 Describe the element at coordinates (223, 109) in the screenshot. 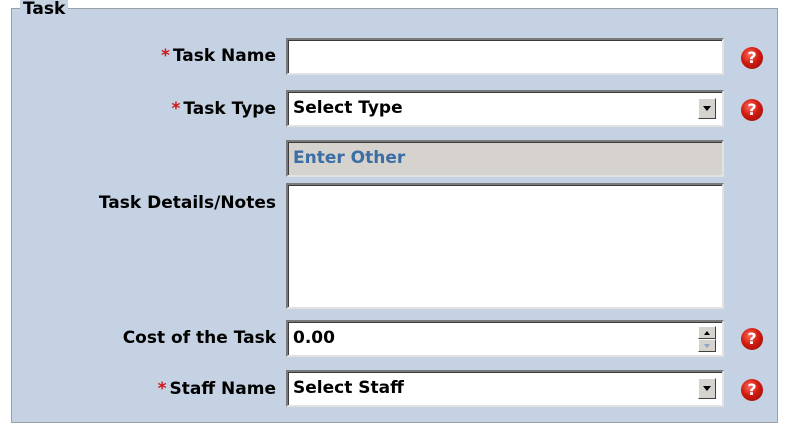

I see `task-type-label: * Task Type` at that location.